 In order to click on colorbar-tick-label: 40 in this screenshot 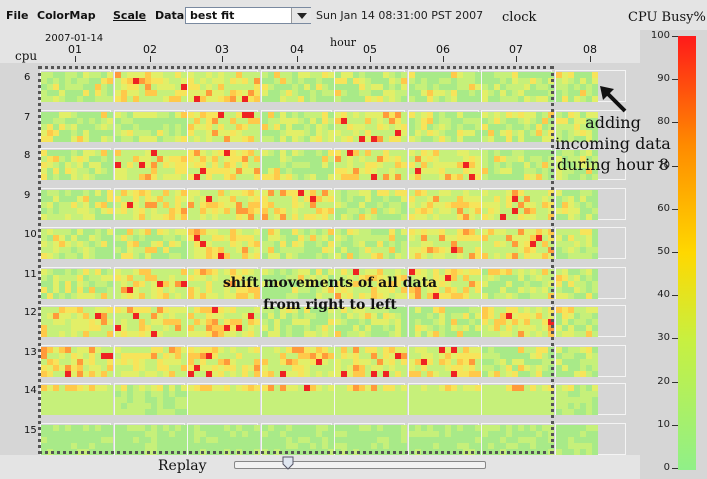, I will do `click(663, 295)`.